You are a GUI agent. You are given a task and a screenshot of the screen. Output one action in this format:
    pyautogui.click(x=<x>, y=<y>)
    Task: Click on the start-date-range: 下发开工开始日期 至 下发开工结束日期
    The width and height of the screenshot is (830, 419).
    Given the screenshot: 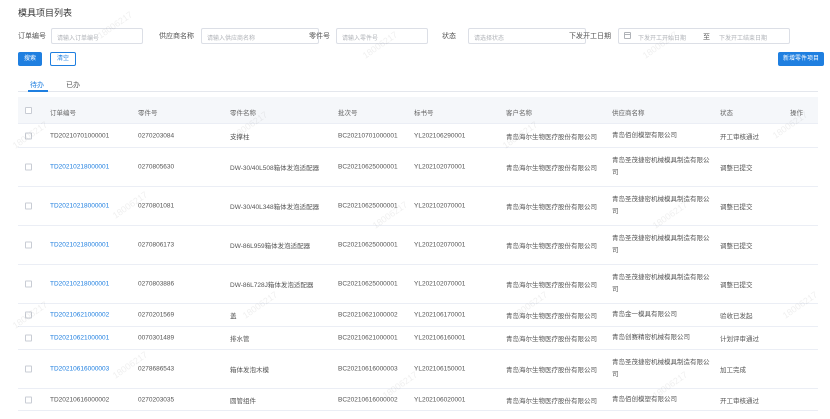 What is the action you would take?
    pyautogui.click(x=704, y=36)
    